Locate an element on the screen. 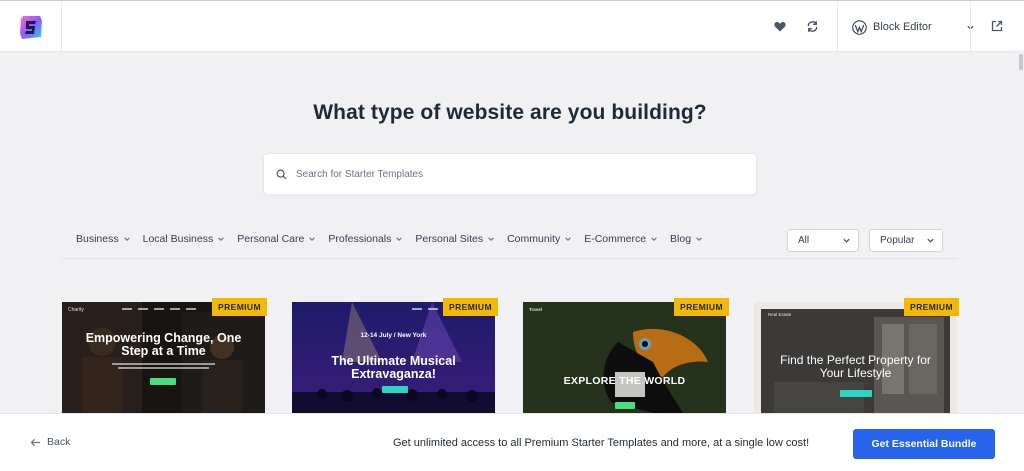 The image size is (1024, 471). editor-selector: Block Editor is located at coordinates (913, 27).